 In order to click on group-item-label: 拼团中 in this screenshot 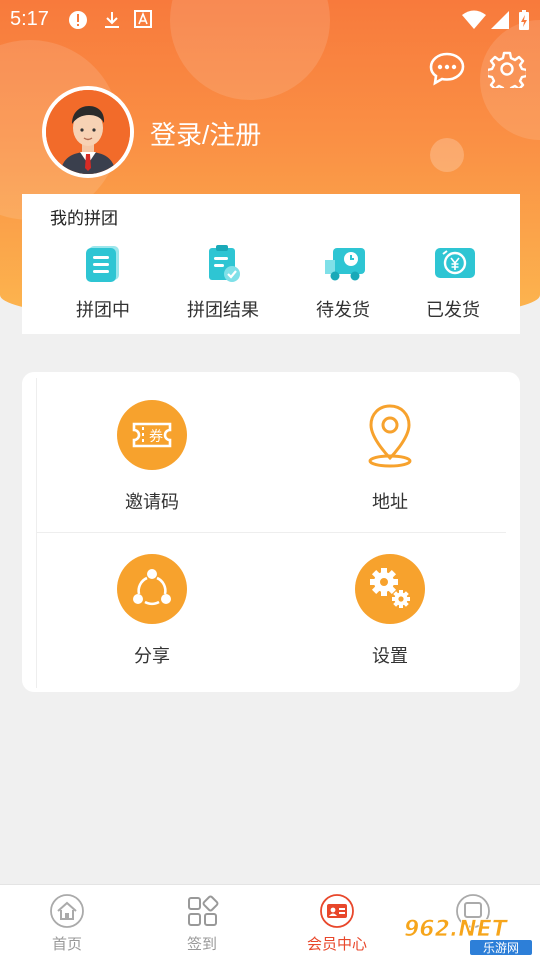, I will do `click(103, 310)`.